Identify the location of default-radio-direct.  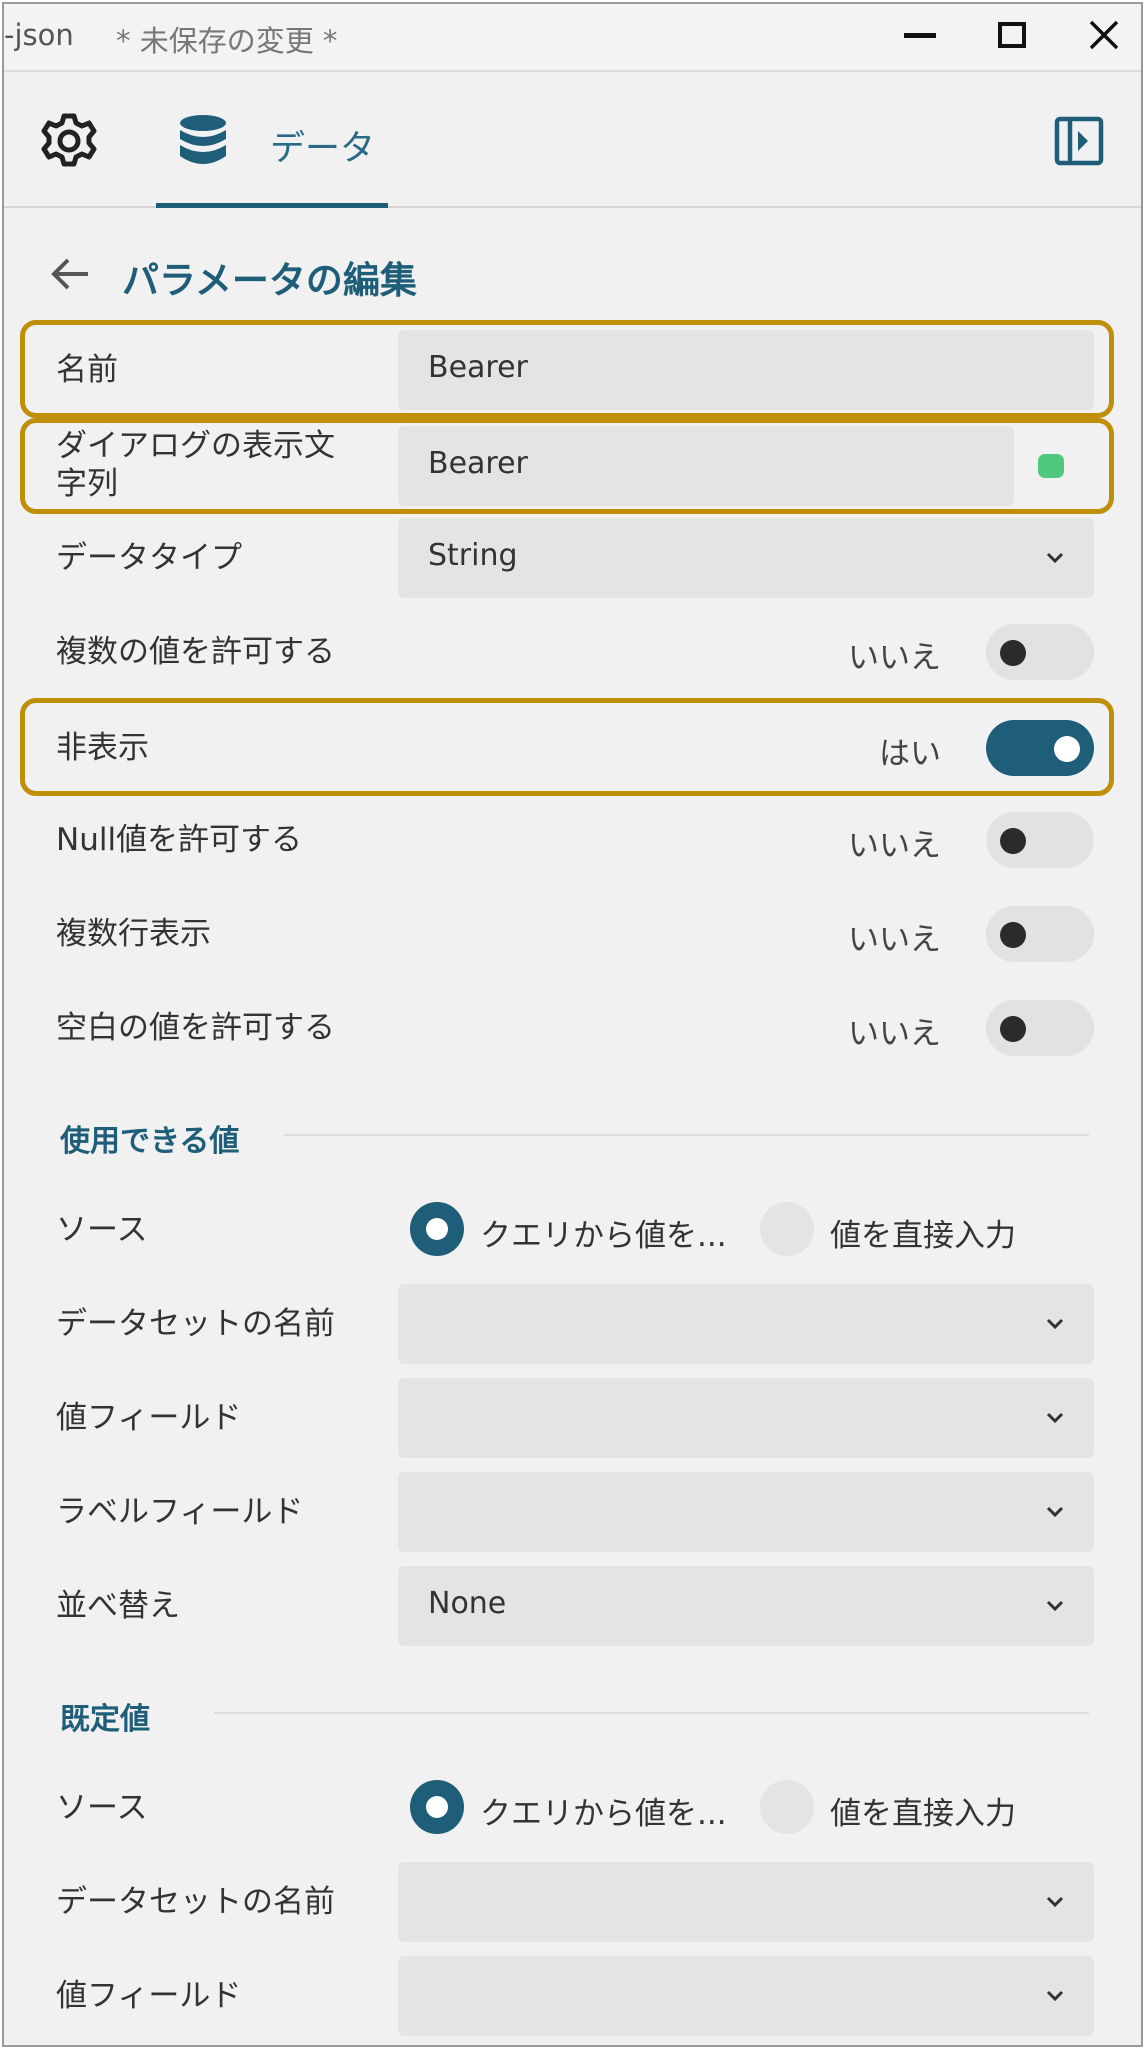
(787, 1807).